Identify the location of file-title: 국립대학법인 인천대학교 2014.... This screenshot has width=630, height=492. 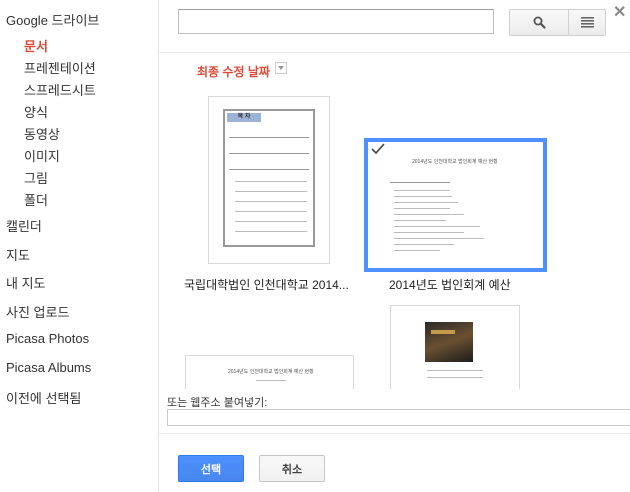
(266, 284).